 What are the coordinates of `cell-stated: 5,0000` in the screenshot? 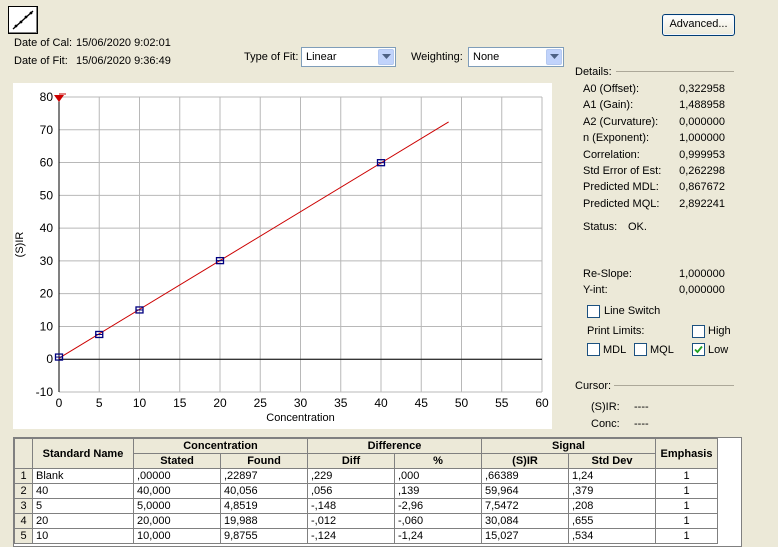 It's located at (177, 506).